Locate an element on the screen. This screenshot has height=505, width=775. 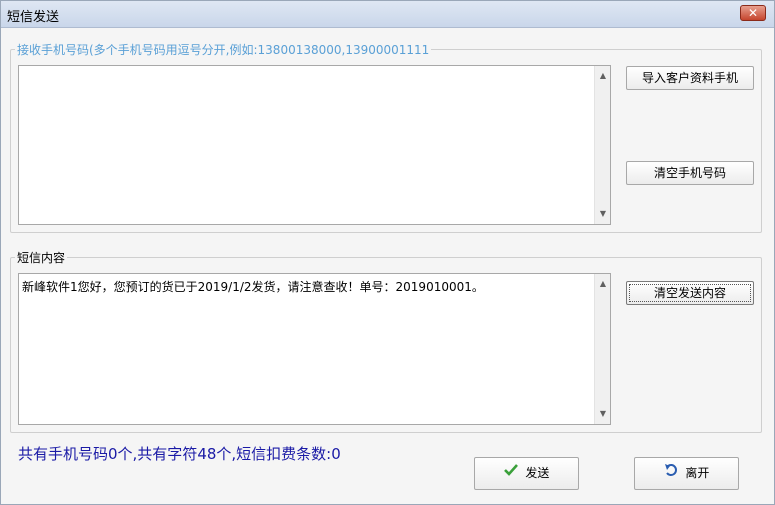
undo-arrow-icon is located at coordinates (671, 473).